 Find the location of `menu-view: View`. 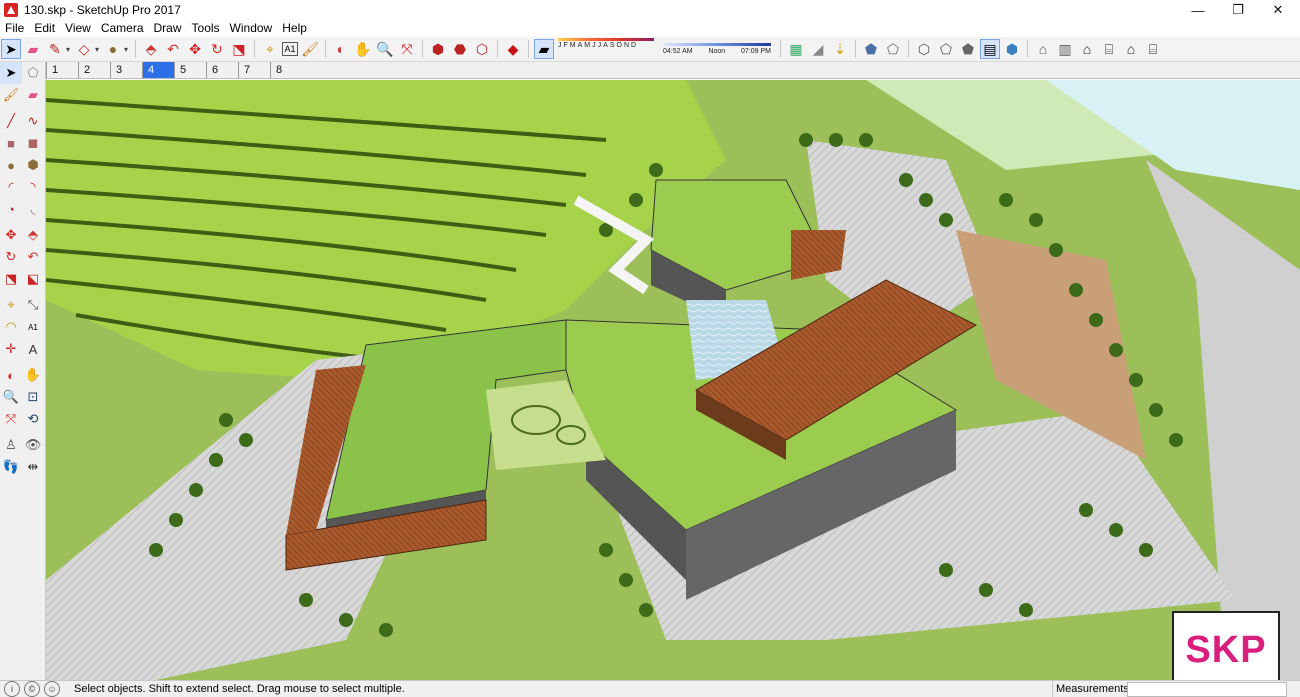

menu-view: View is located at coordinates (78, 28).